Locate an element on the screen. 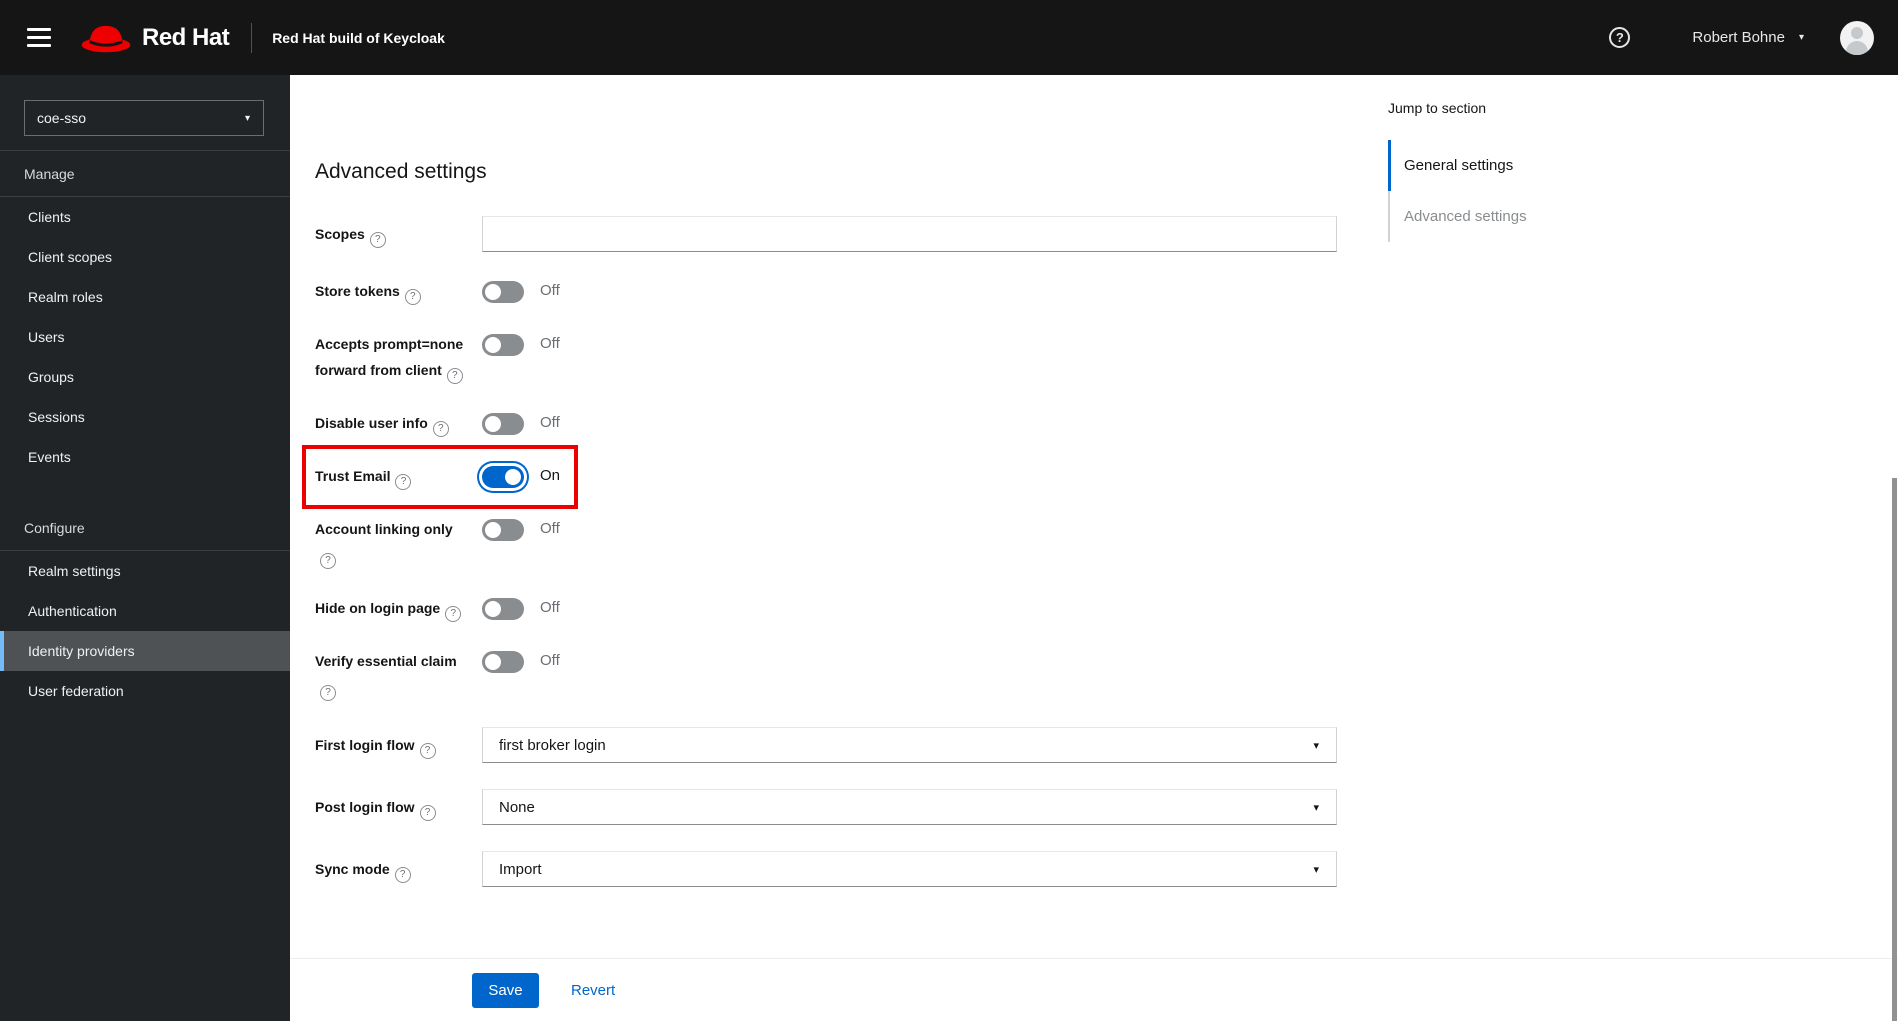 Image resolution: width=1898 pixels, height=1021 pixels. redhat-logo-text: Red Hat is located at coordinates (186, 37).